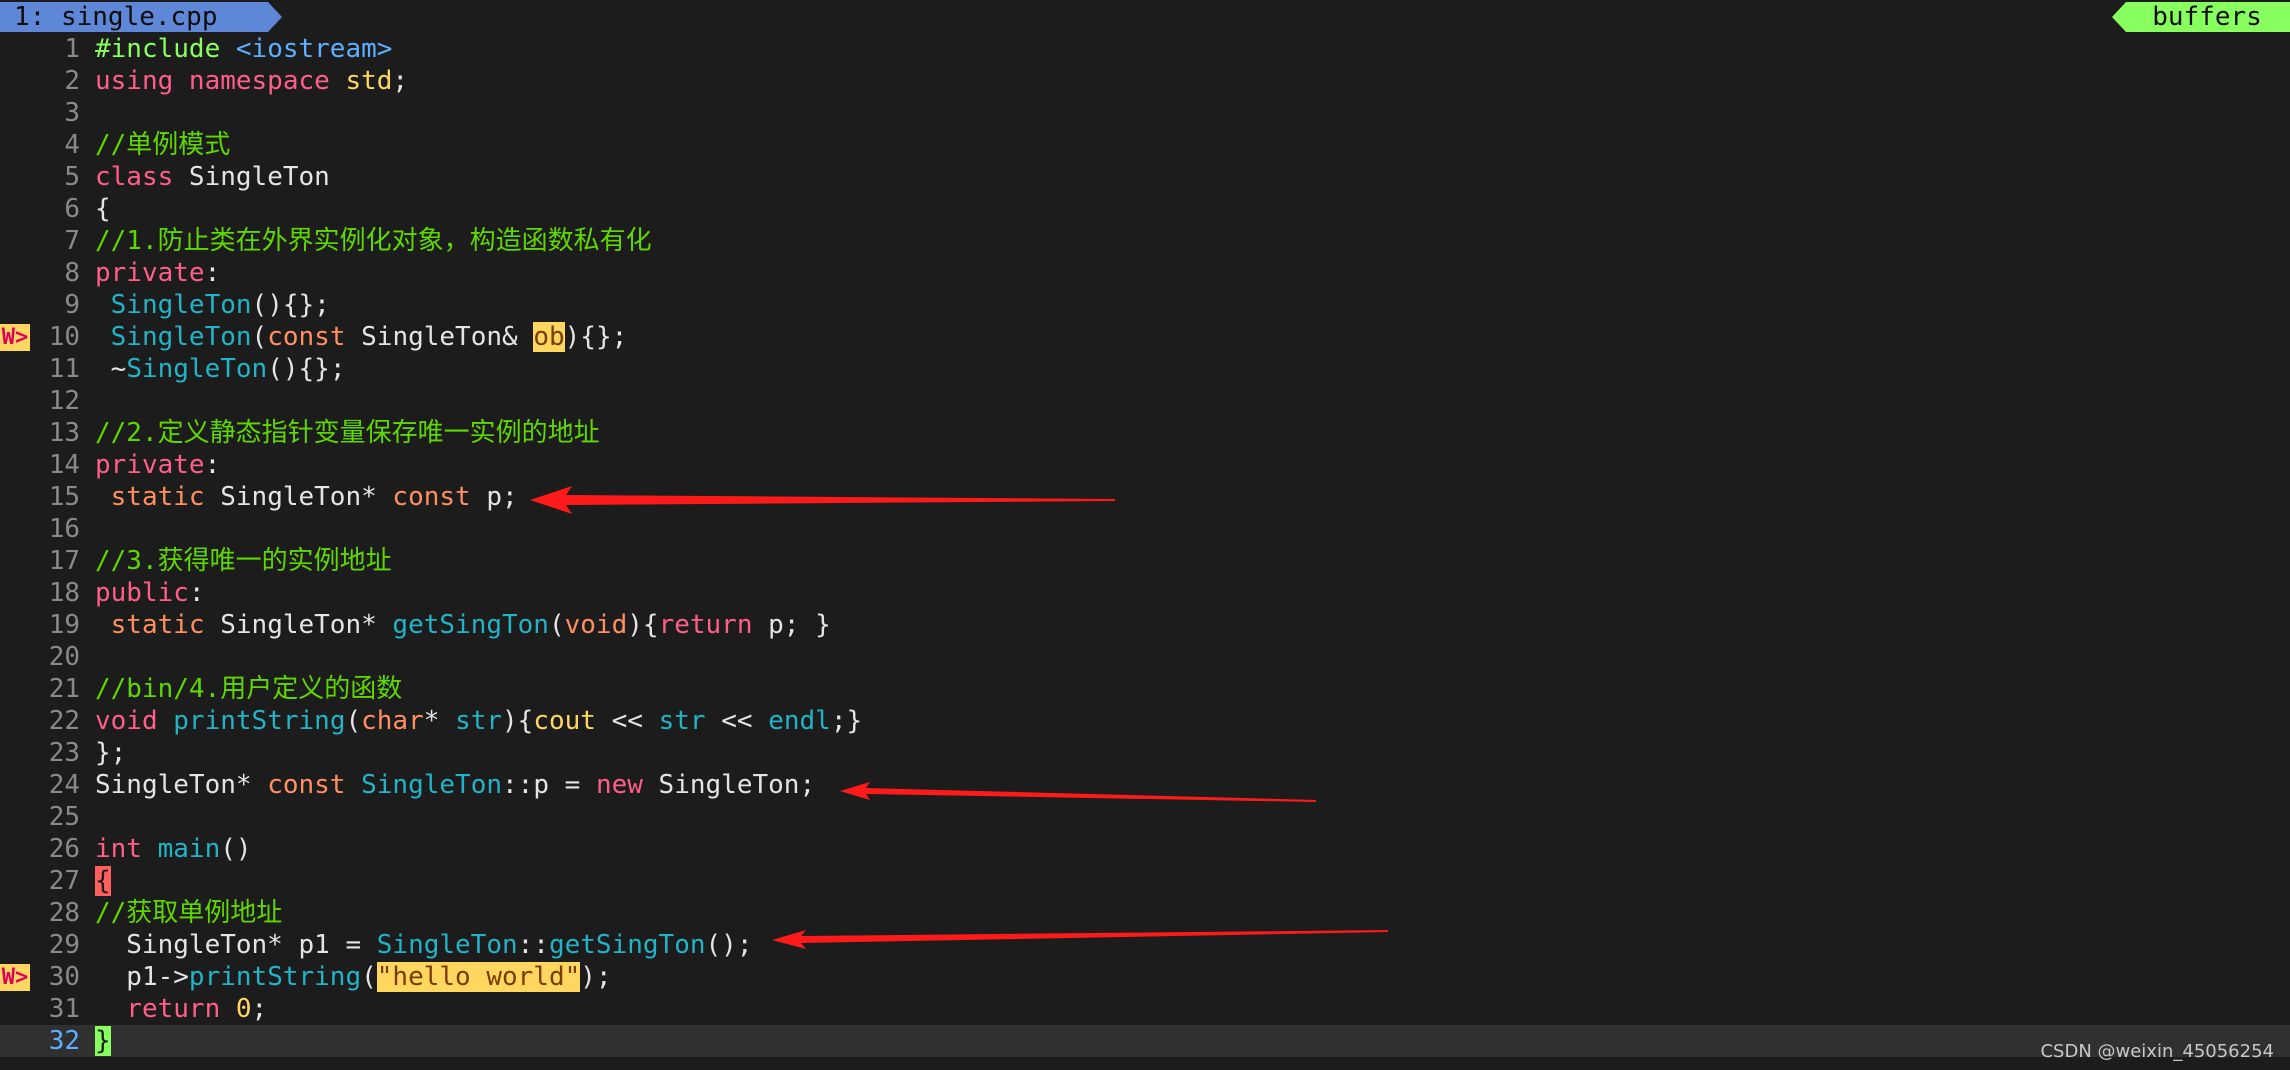  Describe the element at coordinates (1145, 49) in the screenshot. I see `code-line: 1 #include <iostream>` at that location.